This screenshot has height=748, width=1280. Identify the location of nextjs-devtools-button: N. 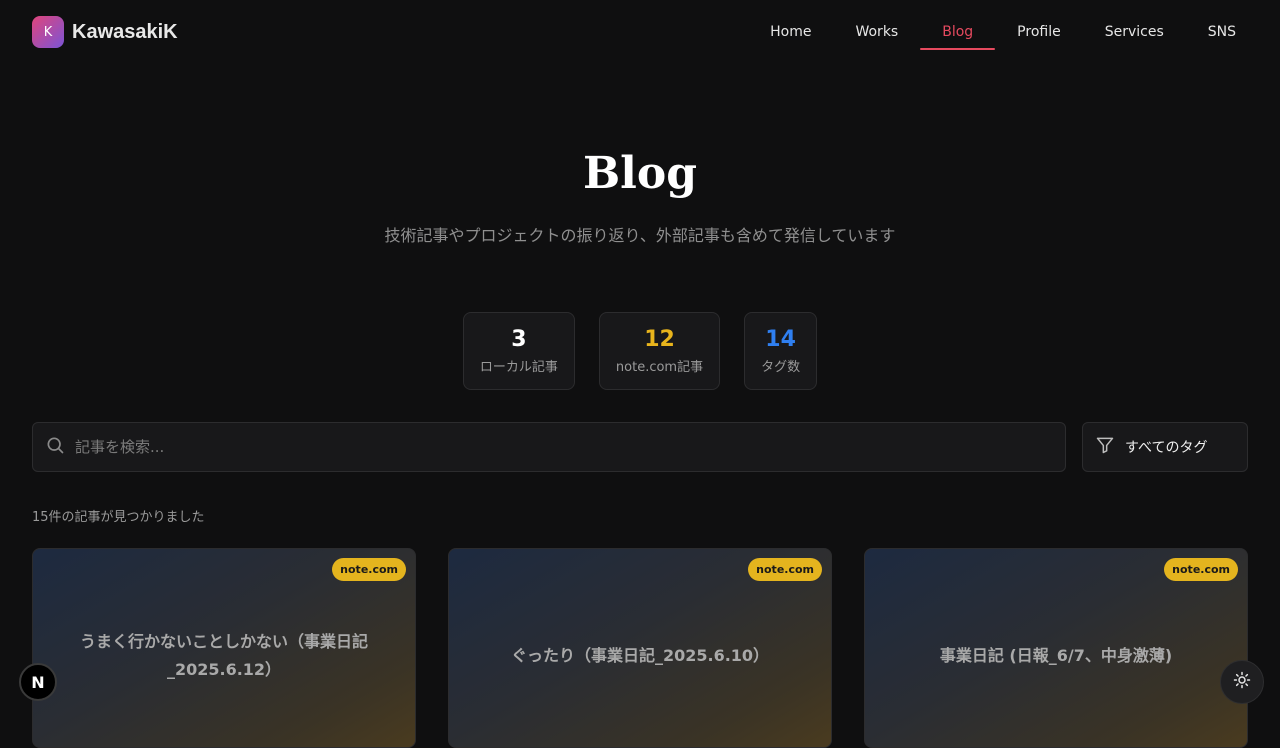
(38, 682).